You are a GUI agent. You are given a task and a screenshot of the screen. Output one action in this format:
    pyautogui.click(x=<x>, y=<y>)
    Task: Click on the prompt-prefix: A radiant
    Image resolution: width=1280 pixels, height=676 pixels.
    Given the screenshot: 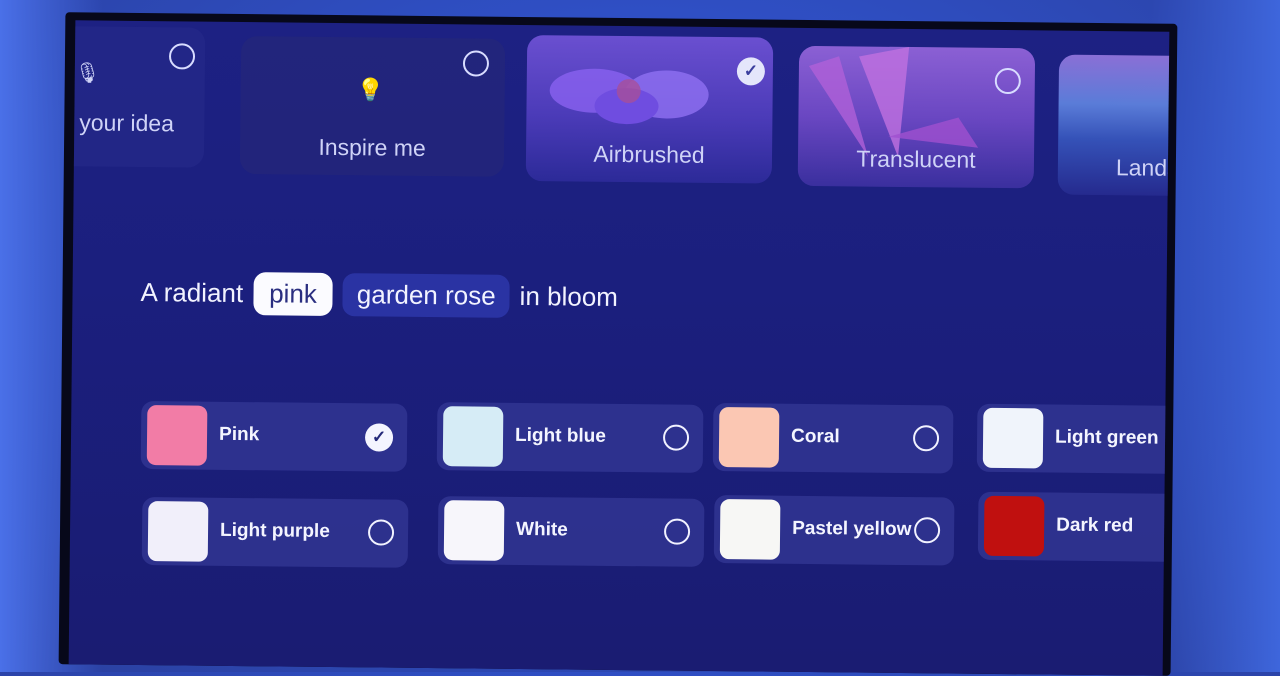 What is the action you would take?
    pyautogui.click(x=192, y=292)
    